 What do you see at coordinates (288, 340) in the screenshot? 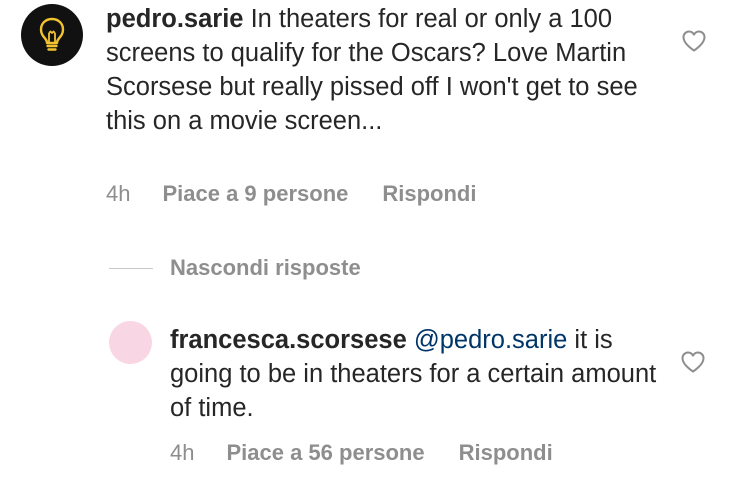
I see `reply-username: francesca.scorsese` at bounding box center [288, 340].